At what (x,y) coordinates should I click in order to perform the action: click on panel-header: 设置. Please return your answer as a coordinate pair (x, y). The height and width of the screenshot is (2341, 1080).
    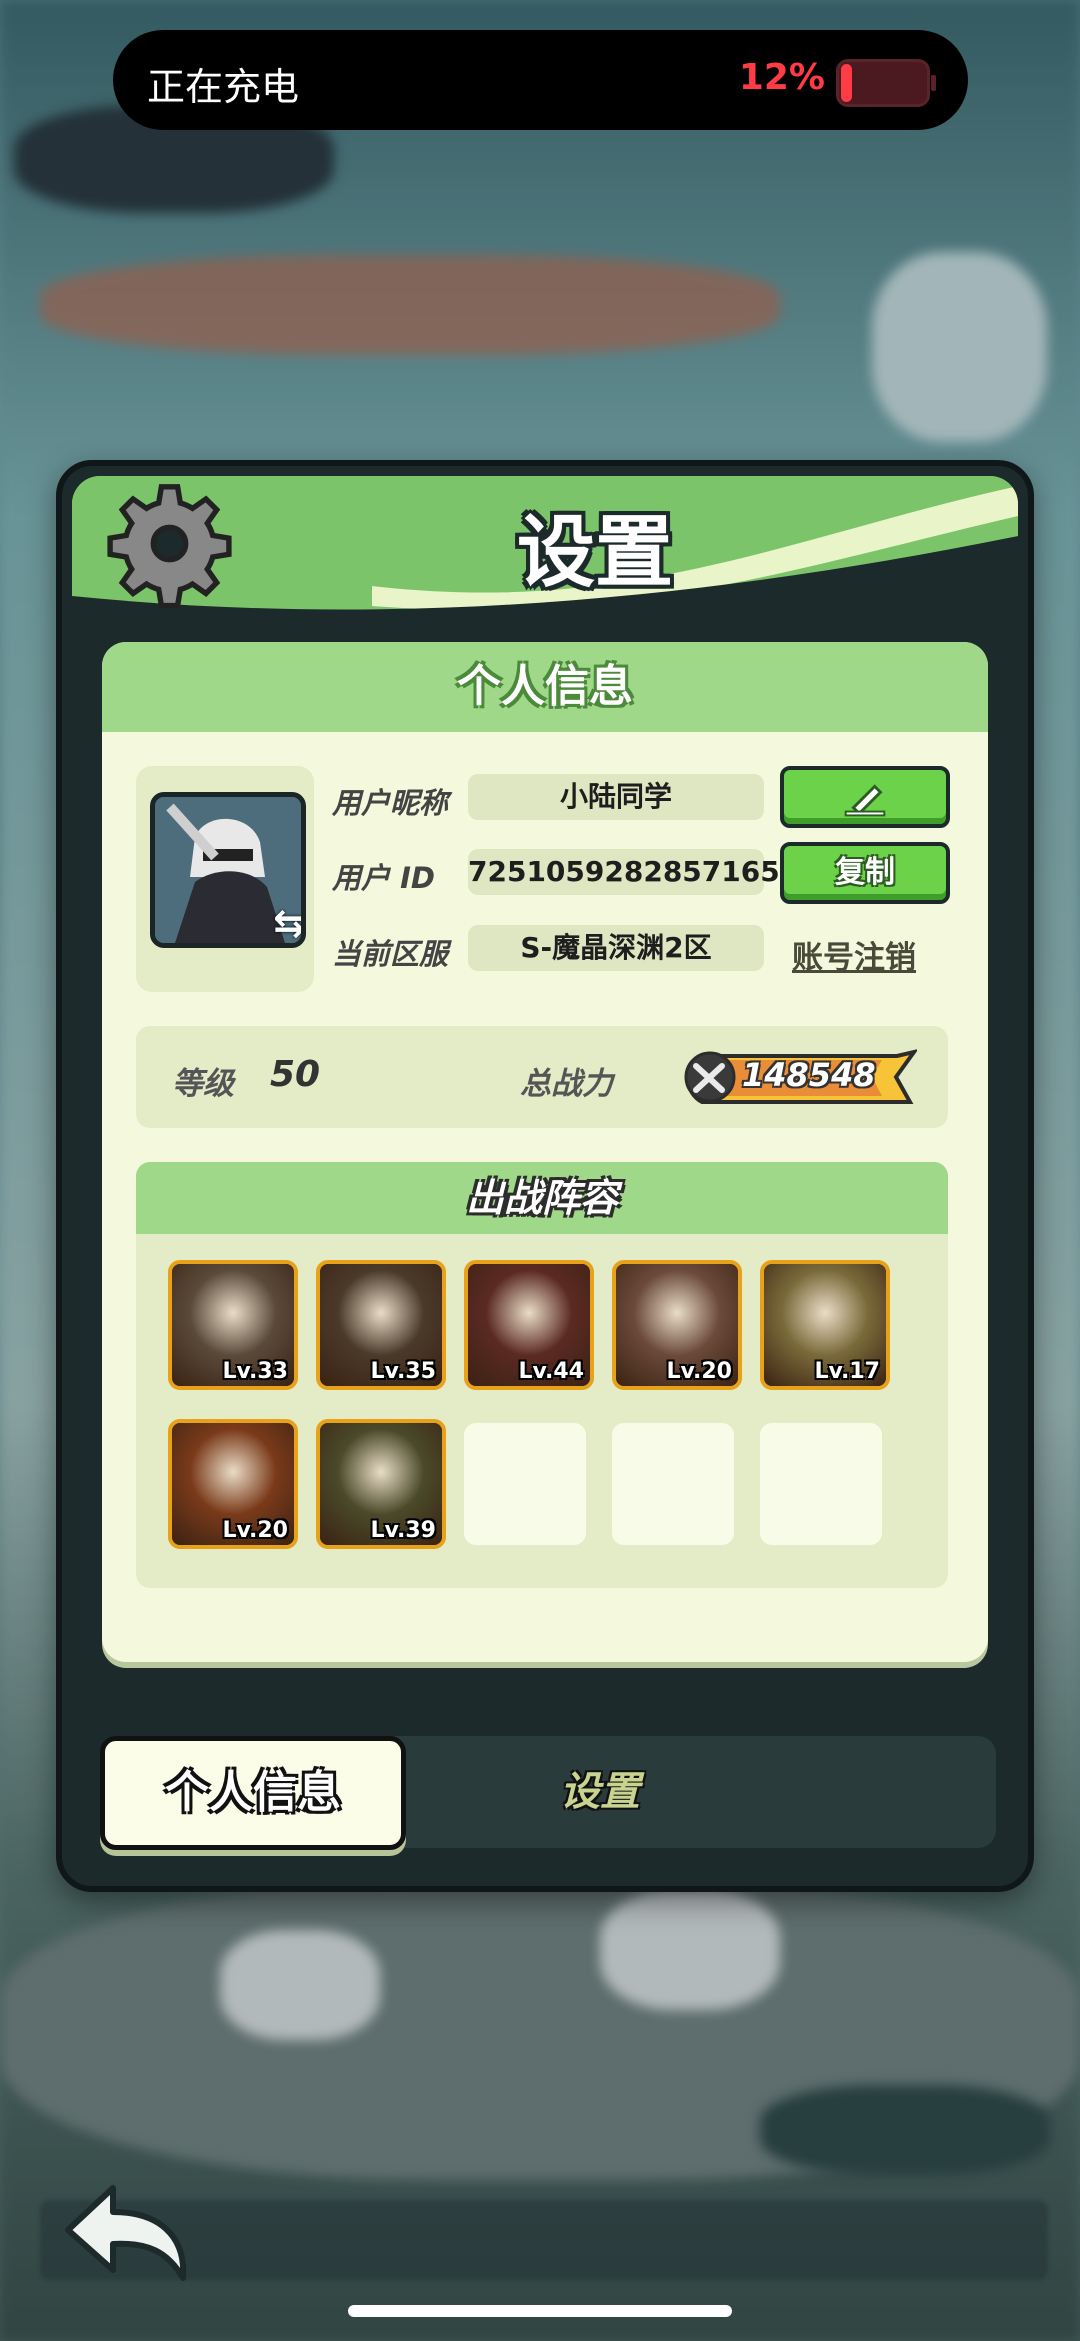
    Looking at the image, I should click on (545, 543).